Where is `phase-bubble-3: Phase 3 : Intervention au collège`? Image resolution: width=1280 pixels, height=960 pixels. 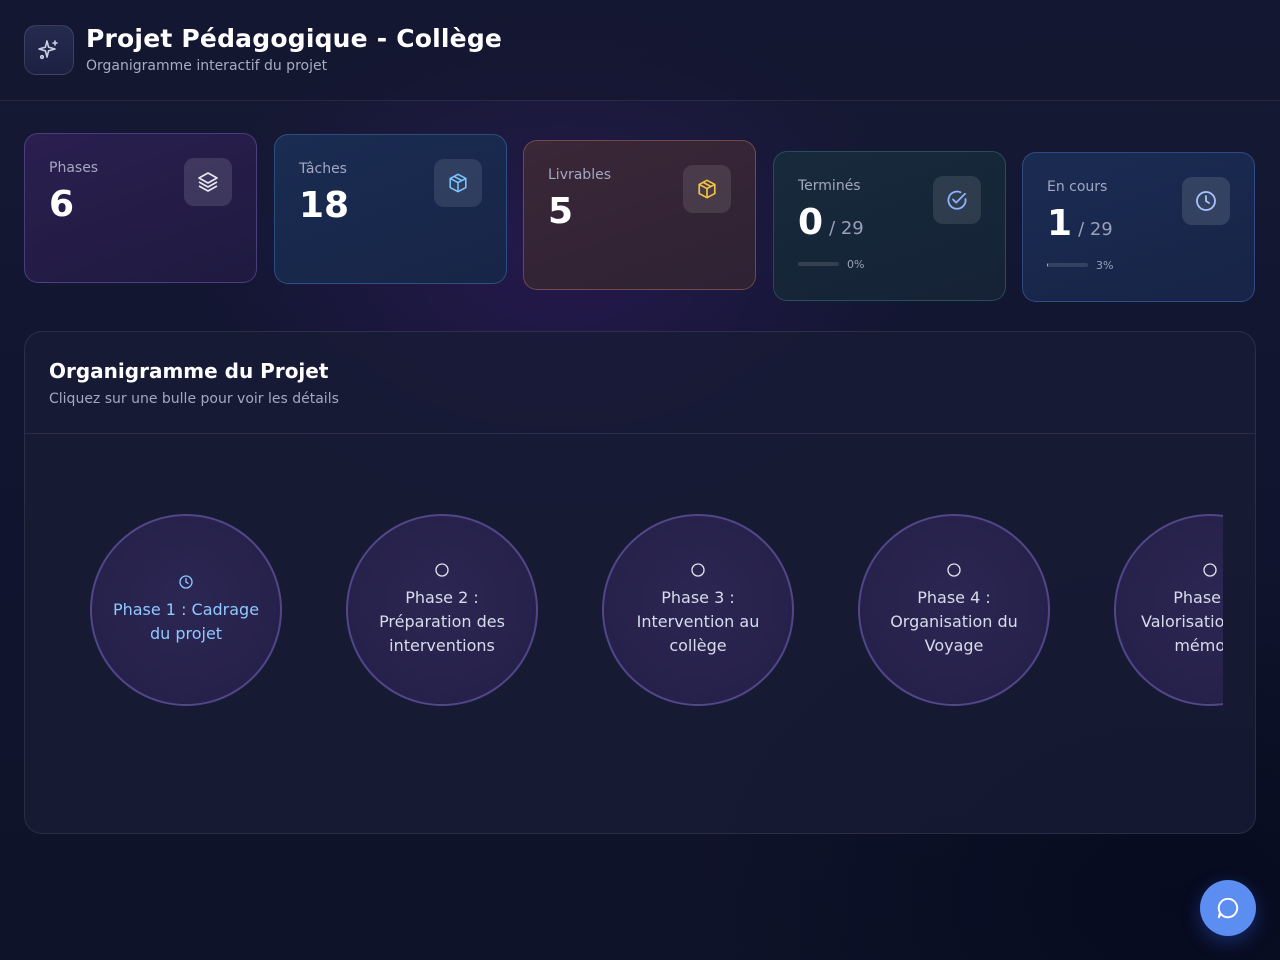
phase-bubble-3: Phase 3 : Intervention au collège is located at coordinates (698, 610).